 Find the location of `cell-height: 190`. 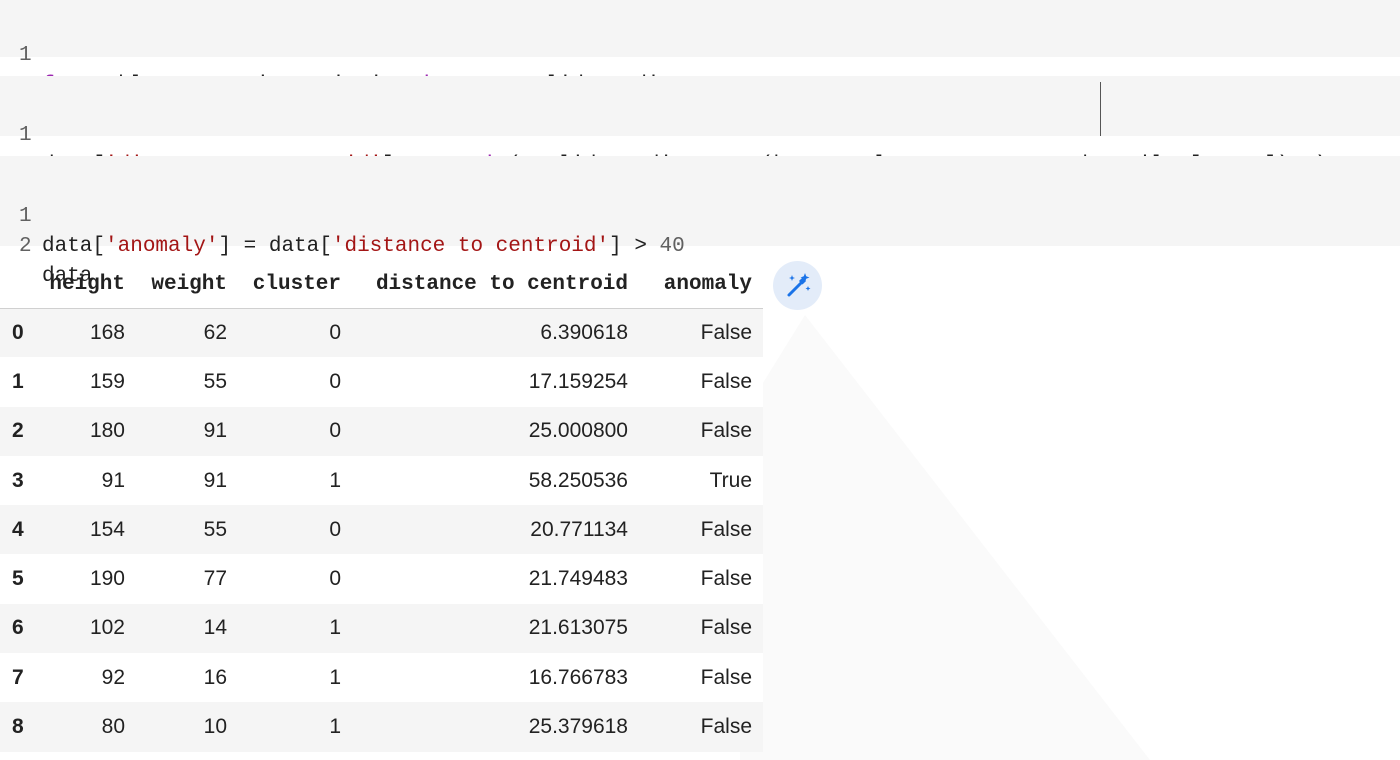

cell-height: 190 is located at coordinates (85, 579).